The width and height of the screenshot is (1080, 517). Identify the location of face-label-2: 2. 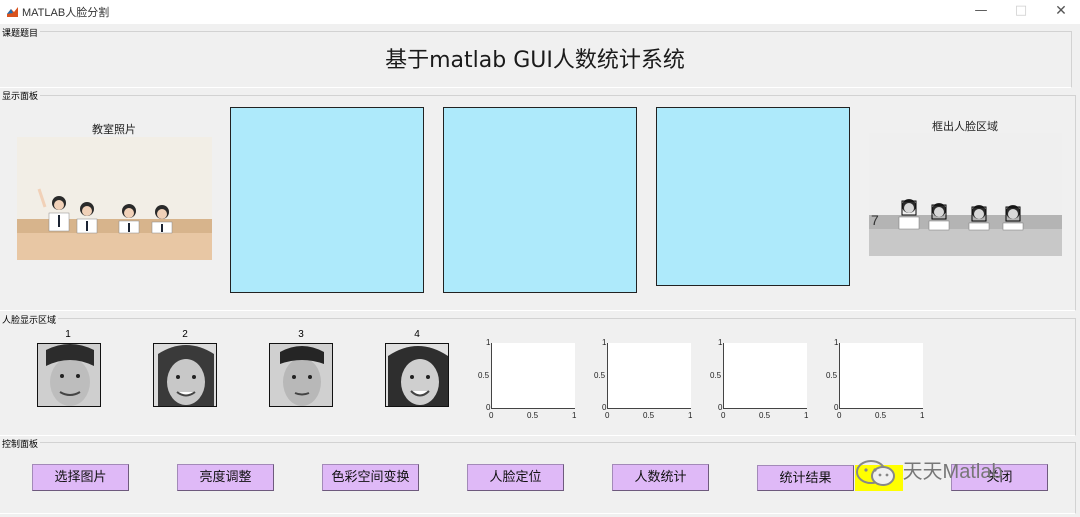
(185, 334).